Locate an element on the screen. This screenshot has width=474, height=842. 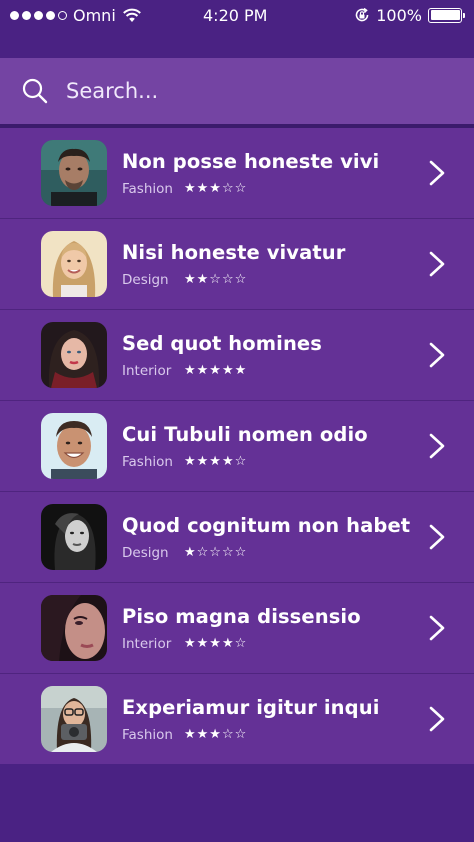
list-item: Sed quot homines Interior ★★★★★ is located at coordinates (237, 355).